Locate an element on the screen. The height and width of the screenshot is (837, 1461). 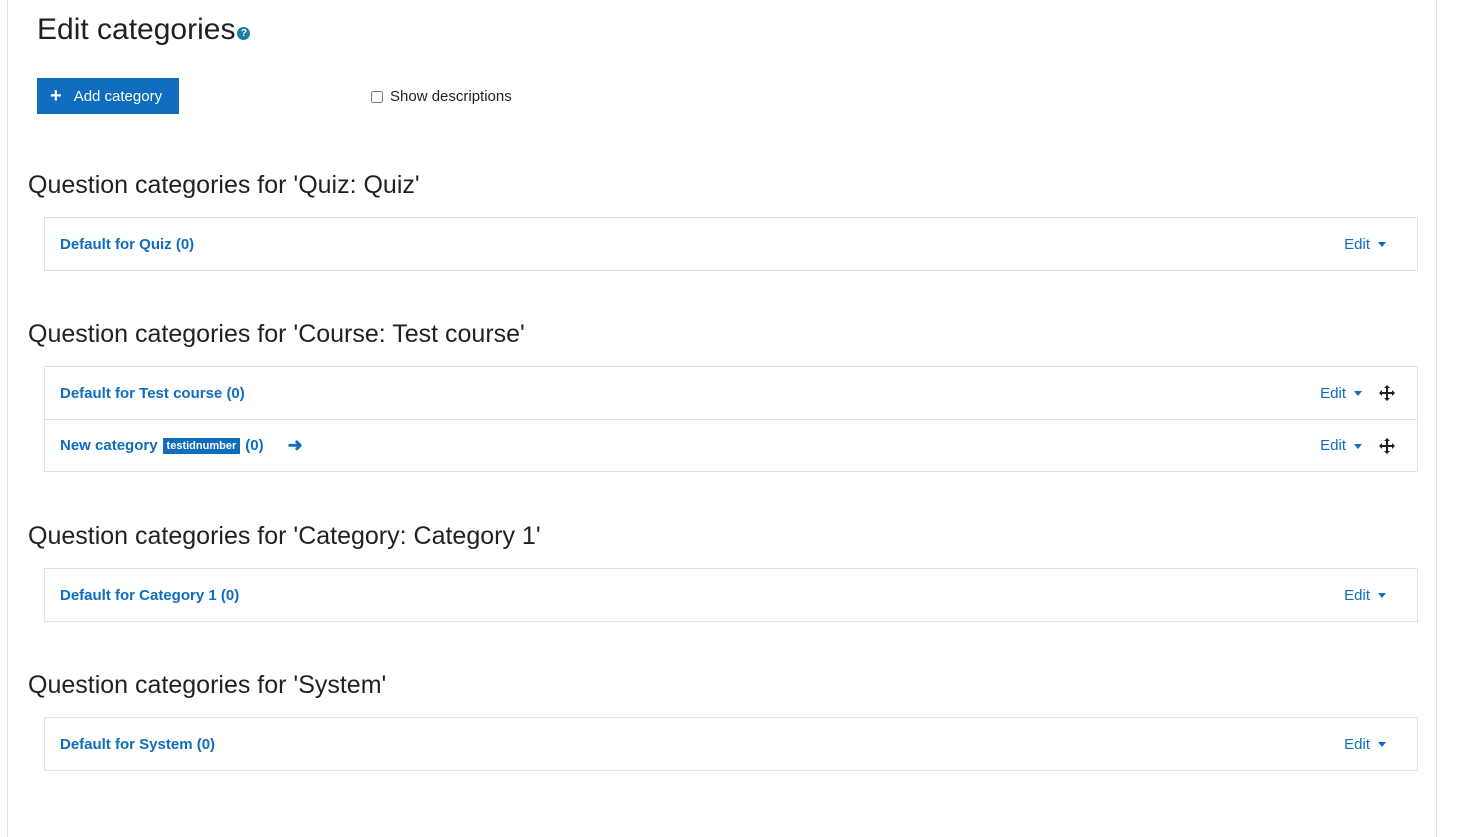
category-link: New category testidnumber (0) is located at coordinates (162, 445).